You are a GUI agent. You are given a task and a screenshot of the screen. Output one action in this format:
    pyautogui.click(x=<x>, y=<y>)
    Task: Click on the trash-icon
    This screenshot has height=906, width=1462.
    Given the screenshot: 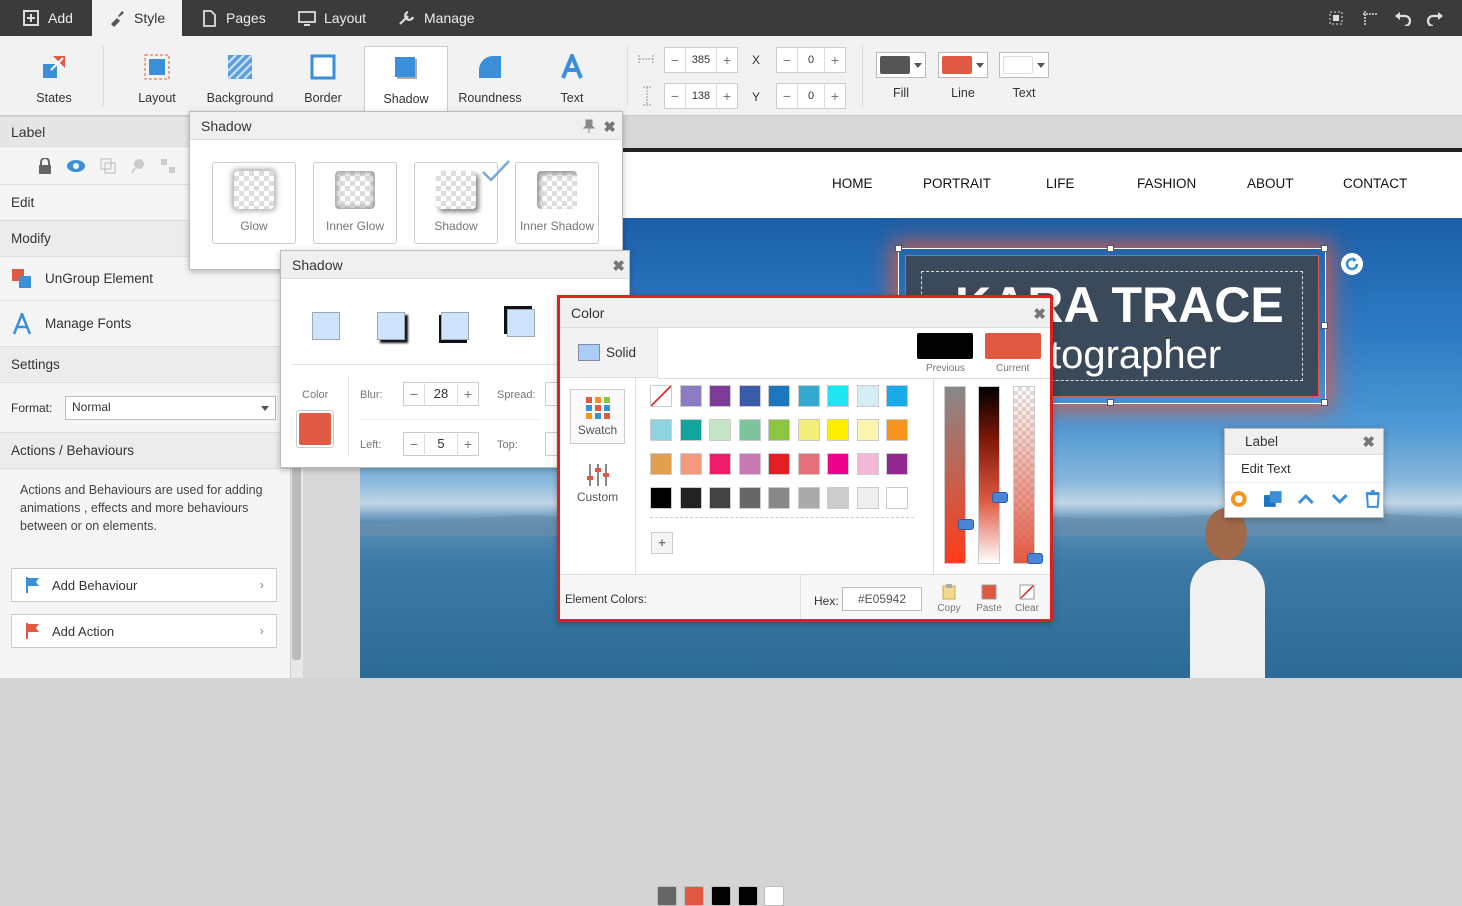 What is the action you would take?
    pyautogui.click(x=1373, y=499)
    